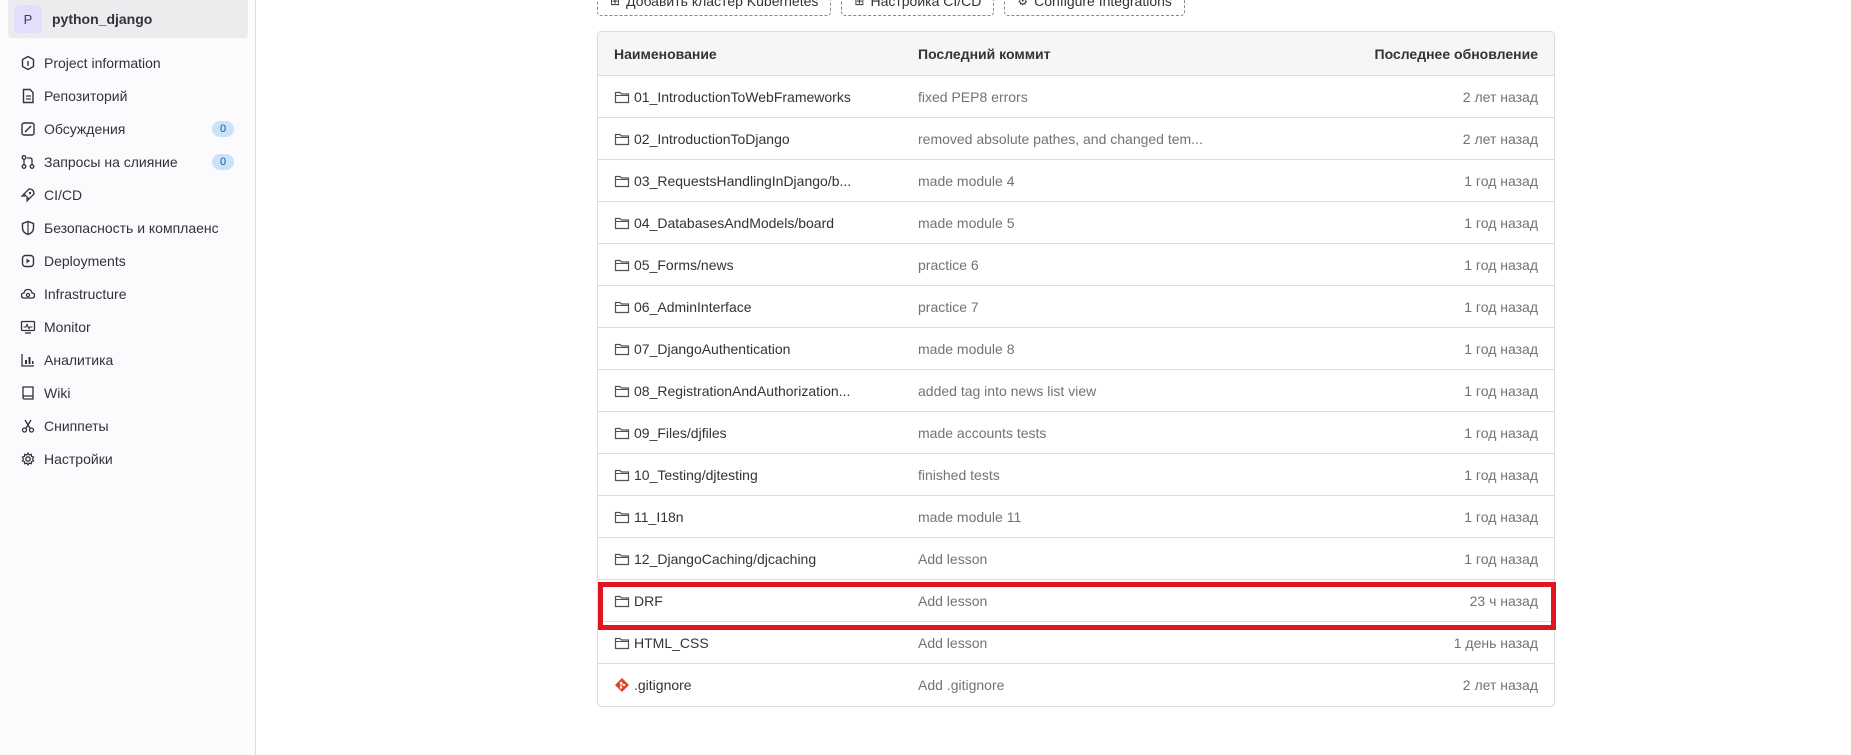 The height and width of the screenshot is (755, 1851). What do you see at coordinates (918, 8) in the screenshot?
I see `setup-cicd-button: ⊞ Настройка CI/CD` at bounding box center [918, 8].